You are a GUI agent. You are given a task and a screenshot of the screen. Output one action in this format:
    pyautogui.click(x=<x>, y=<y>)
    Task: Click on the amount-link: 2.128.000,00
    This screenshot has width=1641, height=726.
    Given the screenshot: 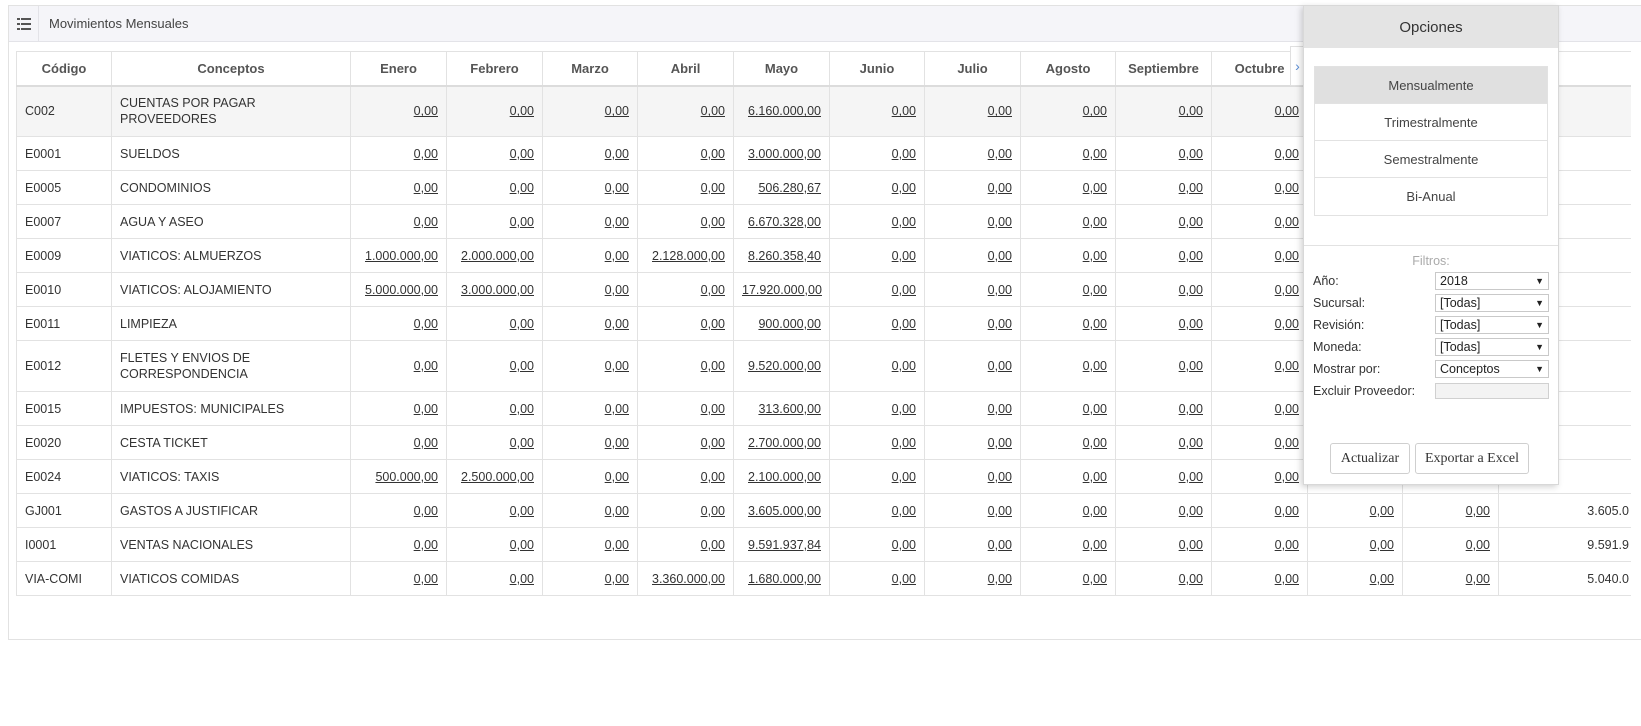 What is the action you would take?
    pyautogui.click(x=688, y=256)
    